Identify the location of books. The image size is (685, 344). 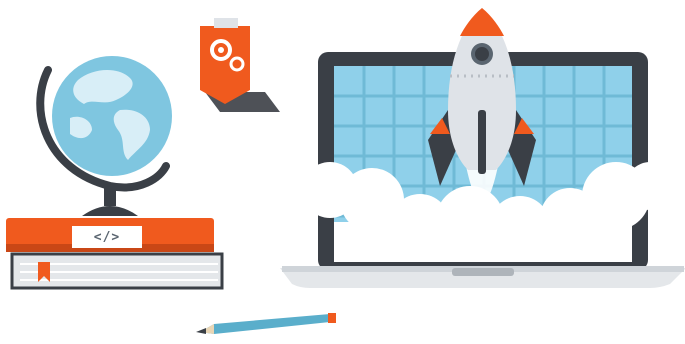
(115, 254).